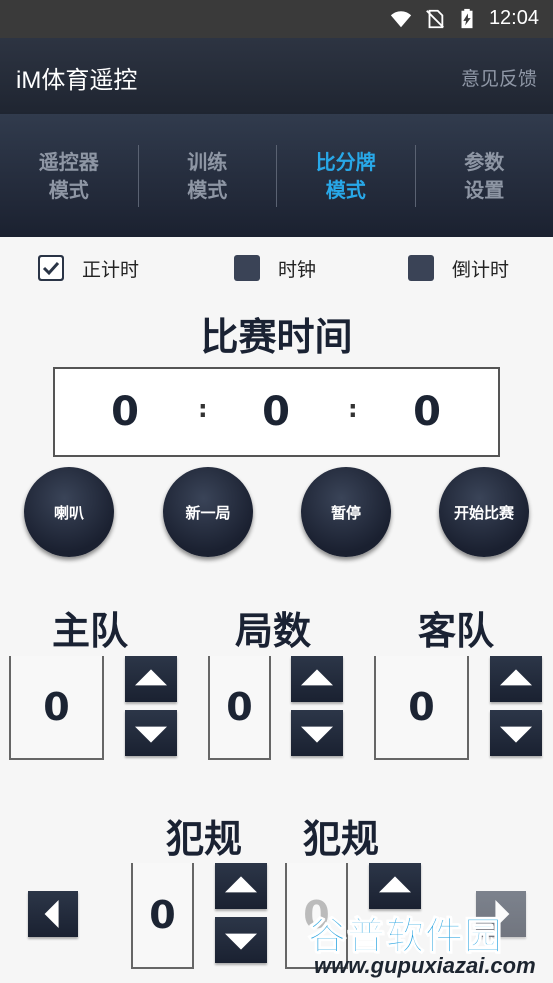  Describe the element at coordinates (162, 916) in the screenshot. I see `home-foul-display: 0` at that location.